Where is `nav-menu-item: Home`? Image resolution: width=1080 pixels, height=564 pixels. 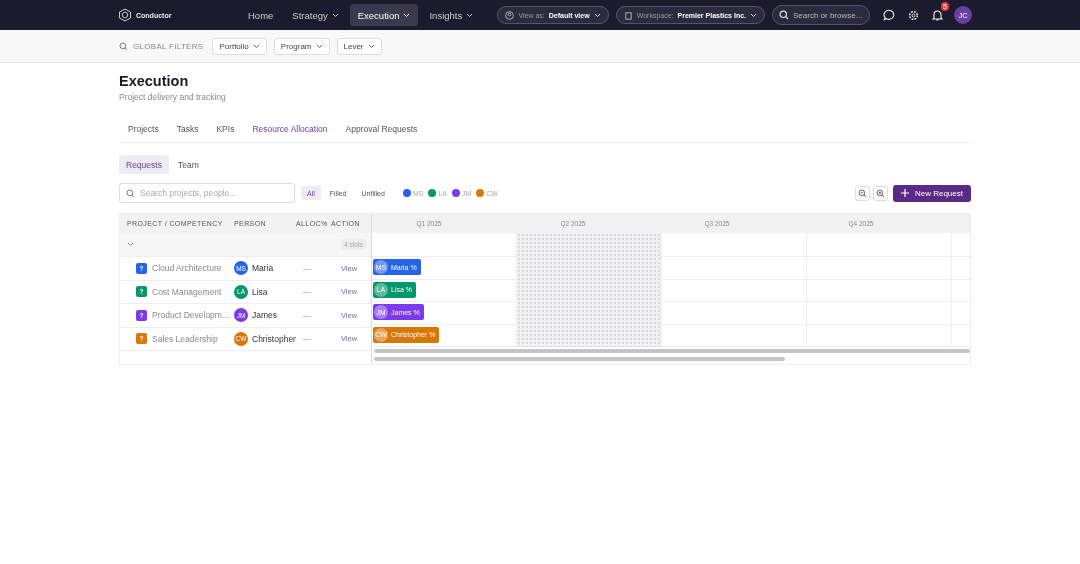
nav-menu-item: Home is located at coordinates (261, 15).